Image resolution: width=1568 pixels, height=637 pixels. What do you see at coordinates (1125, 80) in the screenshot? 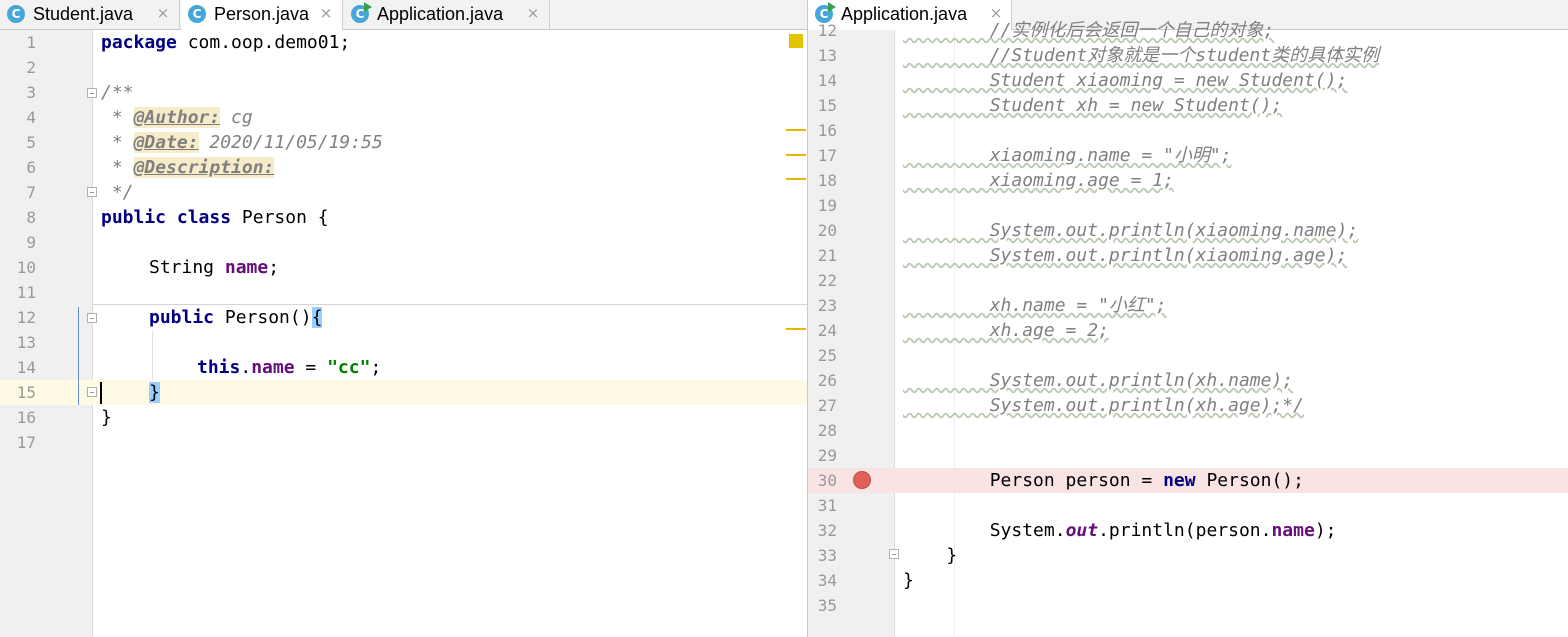
I see `code-line: Student xiaoming = new Student();` at bounding box center [1125, 80].